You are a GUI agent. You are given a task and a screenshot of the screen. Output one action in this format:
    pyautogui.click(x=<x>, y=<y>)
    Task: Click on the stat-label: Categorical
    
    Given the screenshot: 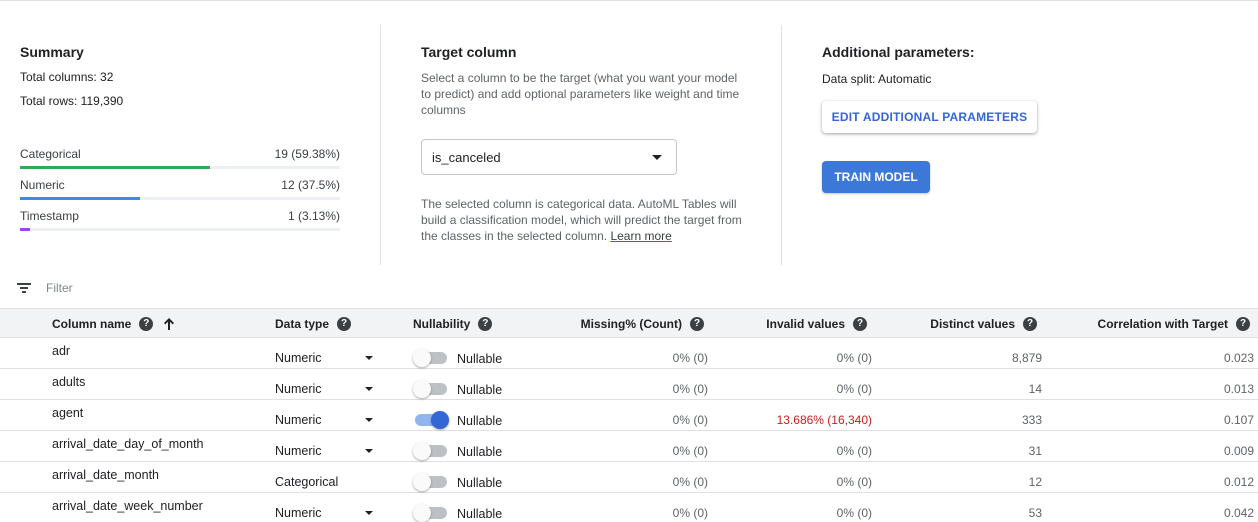 What is the action you would take?
    pyautogui.click(x=50, y=154)
    